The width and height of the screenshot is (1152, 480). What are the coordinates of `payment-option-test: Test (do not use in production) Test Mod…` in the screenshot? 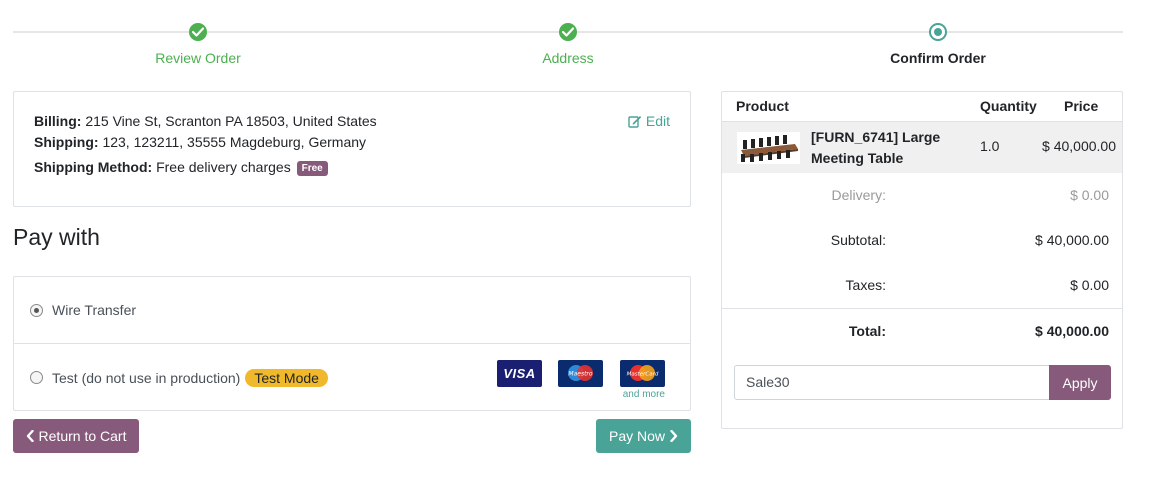 It's located at (352, 377).